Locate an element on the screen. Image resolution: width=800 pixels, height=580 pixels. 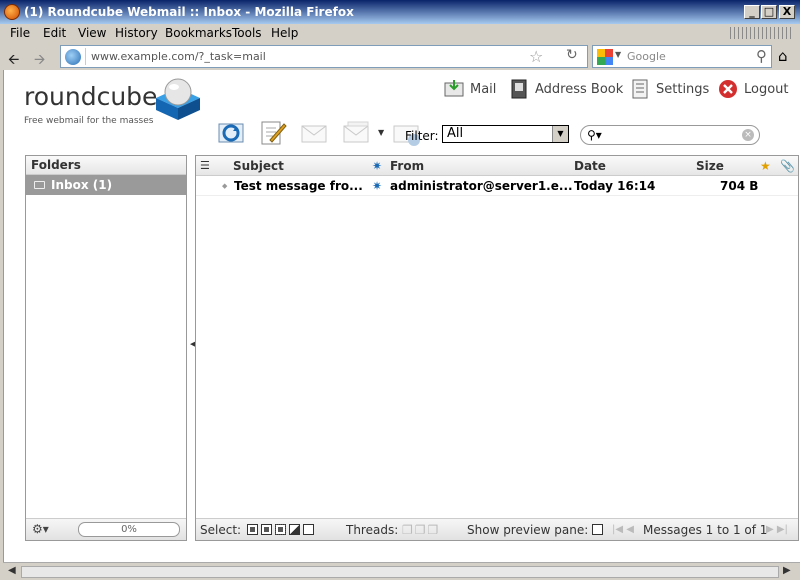
nav-addressbook-label: Address Book is located at coordinates (579, 89).